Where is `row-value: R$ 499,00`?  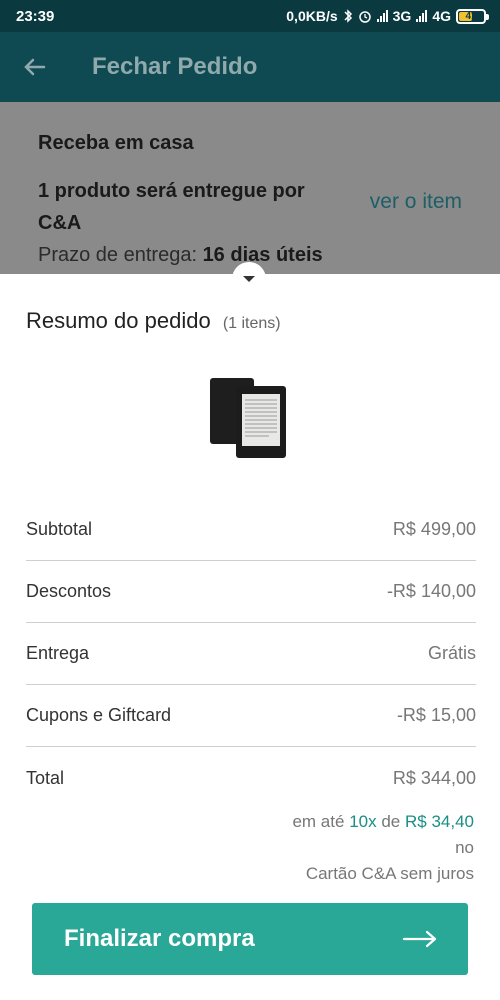
row-value: R$ 499,00 is located at coordinates (434, 529).